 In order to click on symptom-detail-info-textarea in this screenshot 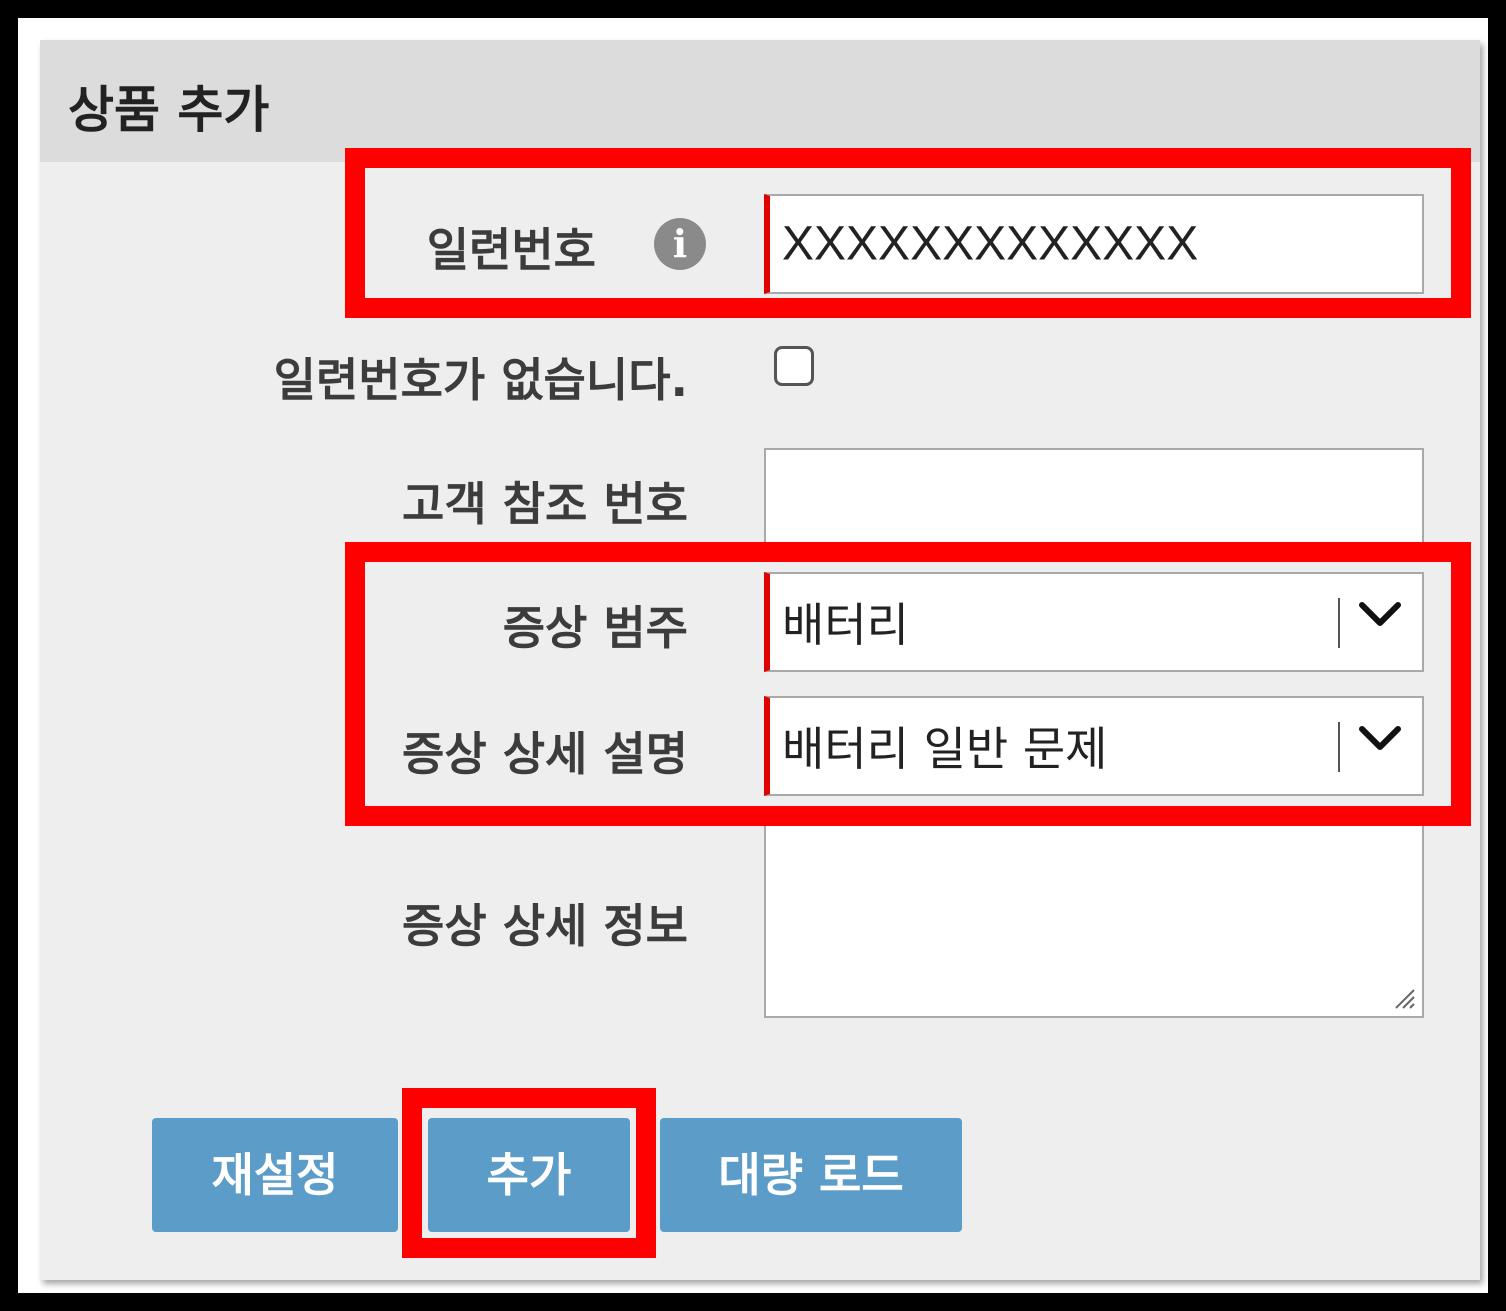, I will do `click(1094, 918)`.